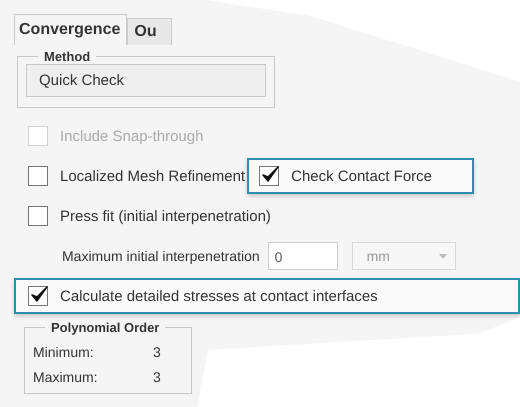 The image size is (520, 407). Describe the element at coordinates (219, 296) in the screenshot. I see `checkbox-label: Calculate detailed stresses at contact interfaces` at that location.